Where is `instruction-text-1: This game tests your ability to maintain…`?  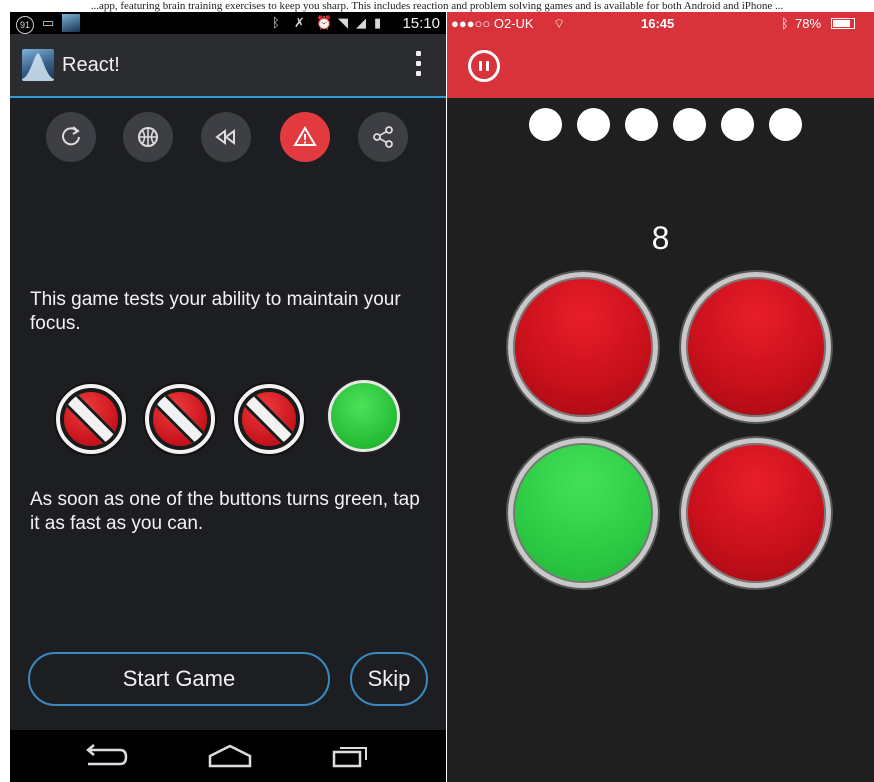 instruction-text-1: This game tests your ability to maintain… is located at coordinates (215, 311).